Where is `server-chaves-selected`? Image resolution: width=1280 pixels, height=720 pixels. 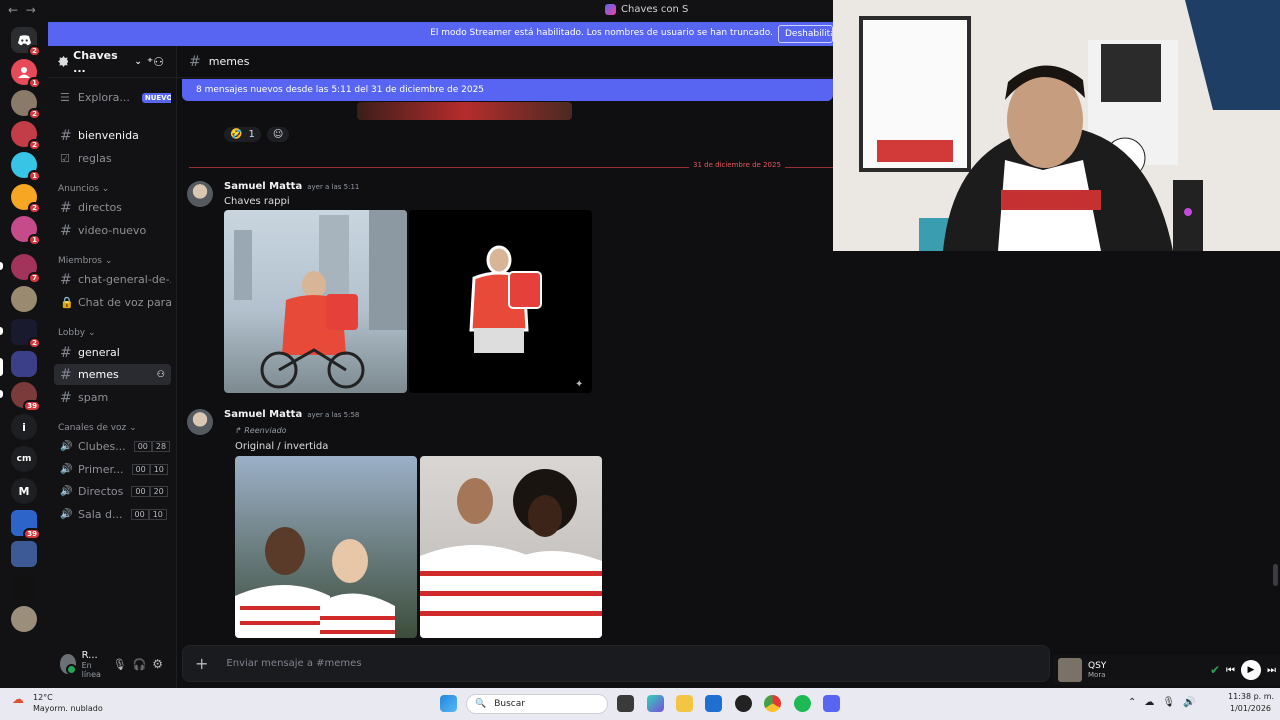 server-chaves-selected is located at coordinates (24, 364).